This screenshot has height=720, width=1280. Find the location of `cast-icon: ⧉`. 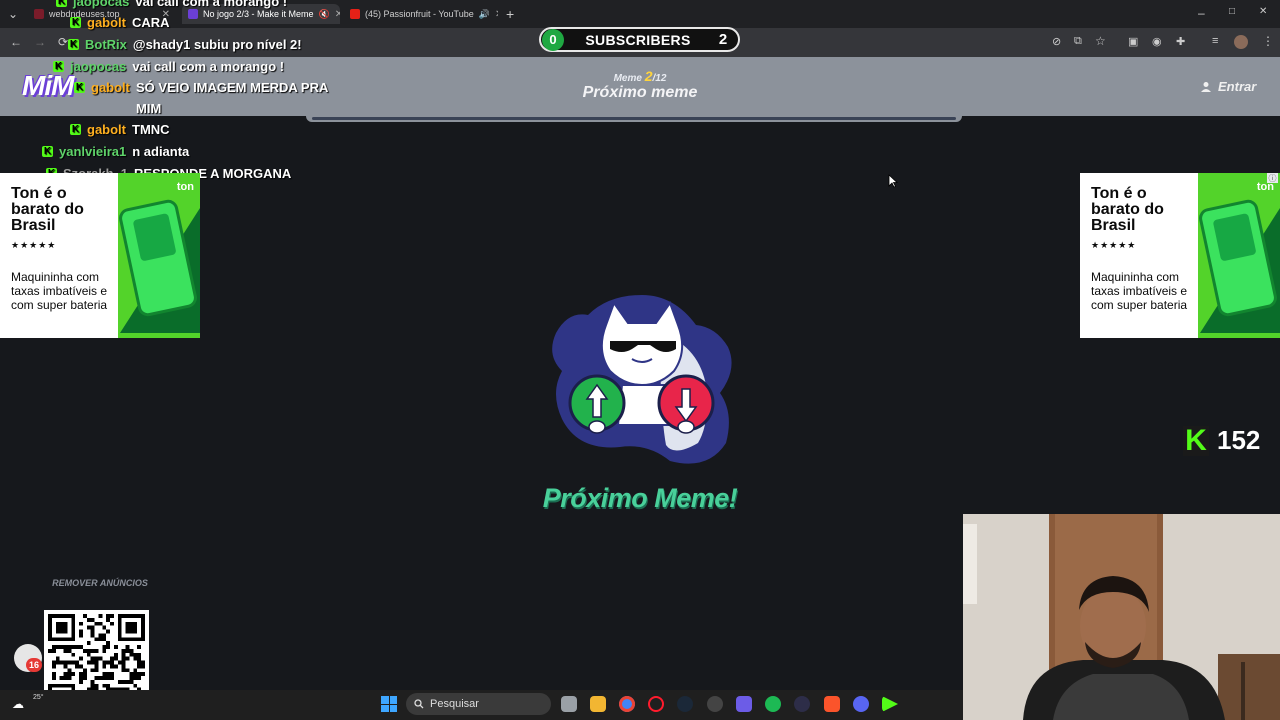

cast-icon: ⧉ is located at coordinates (1078, 41).